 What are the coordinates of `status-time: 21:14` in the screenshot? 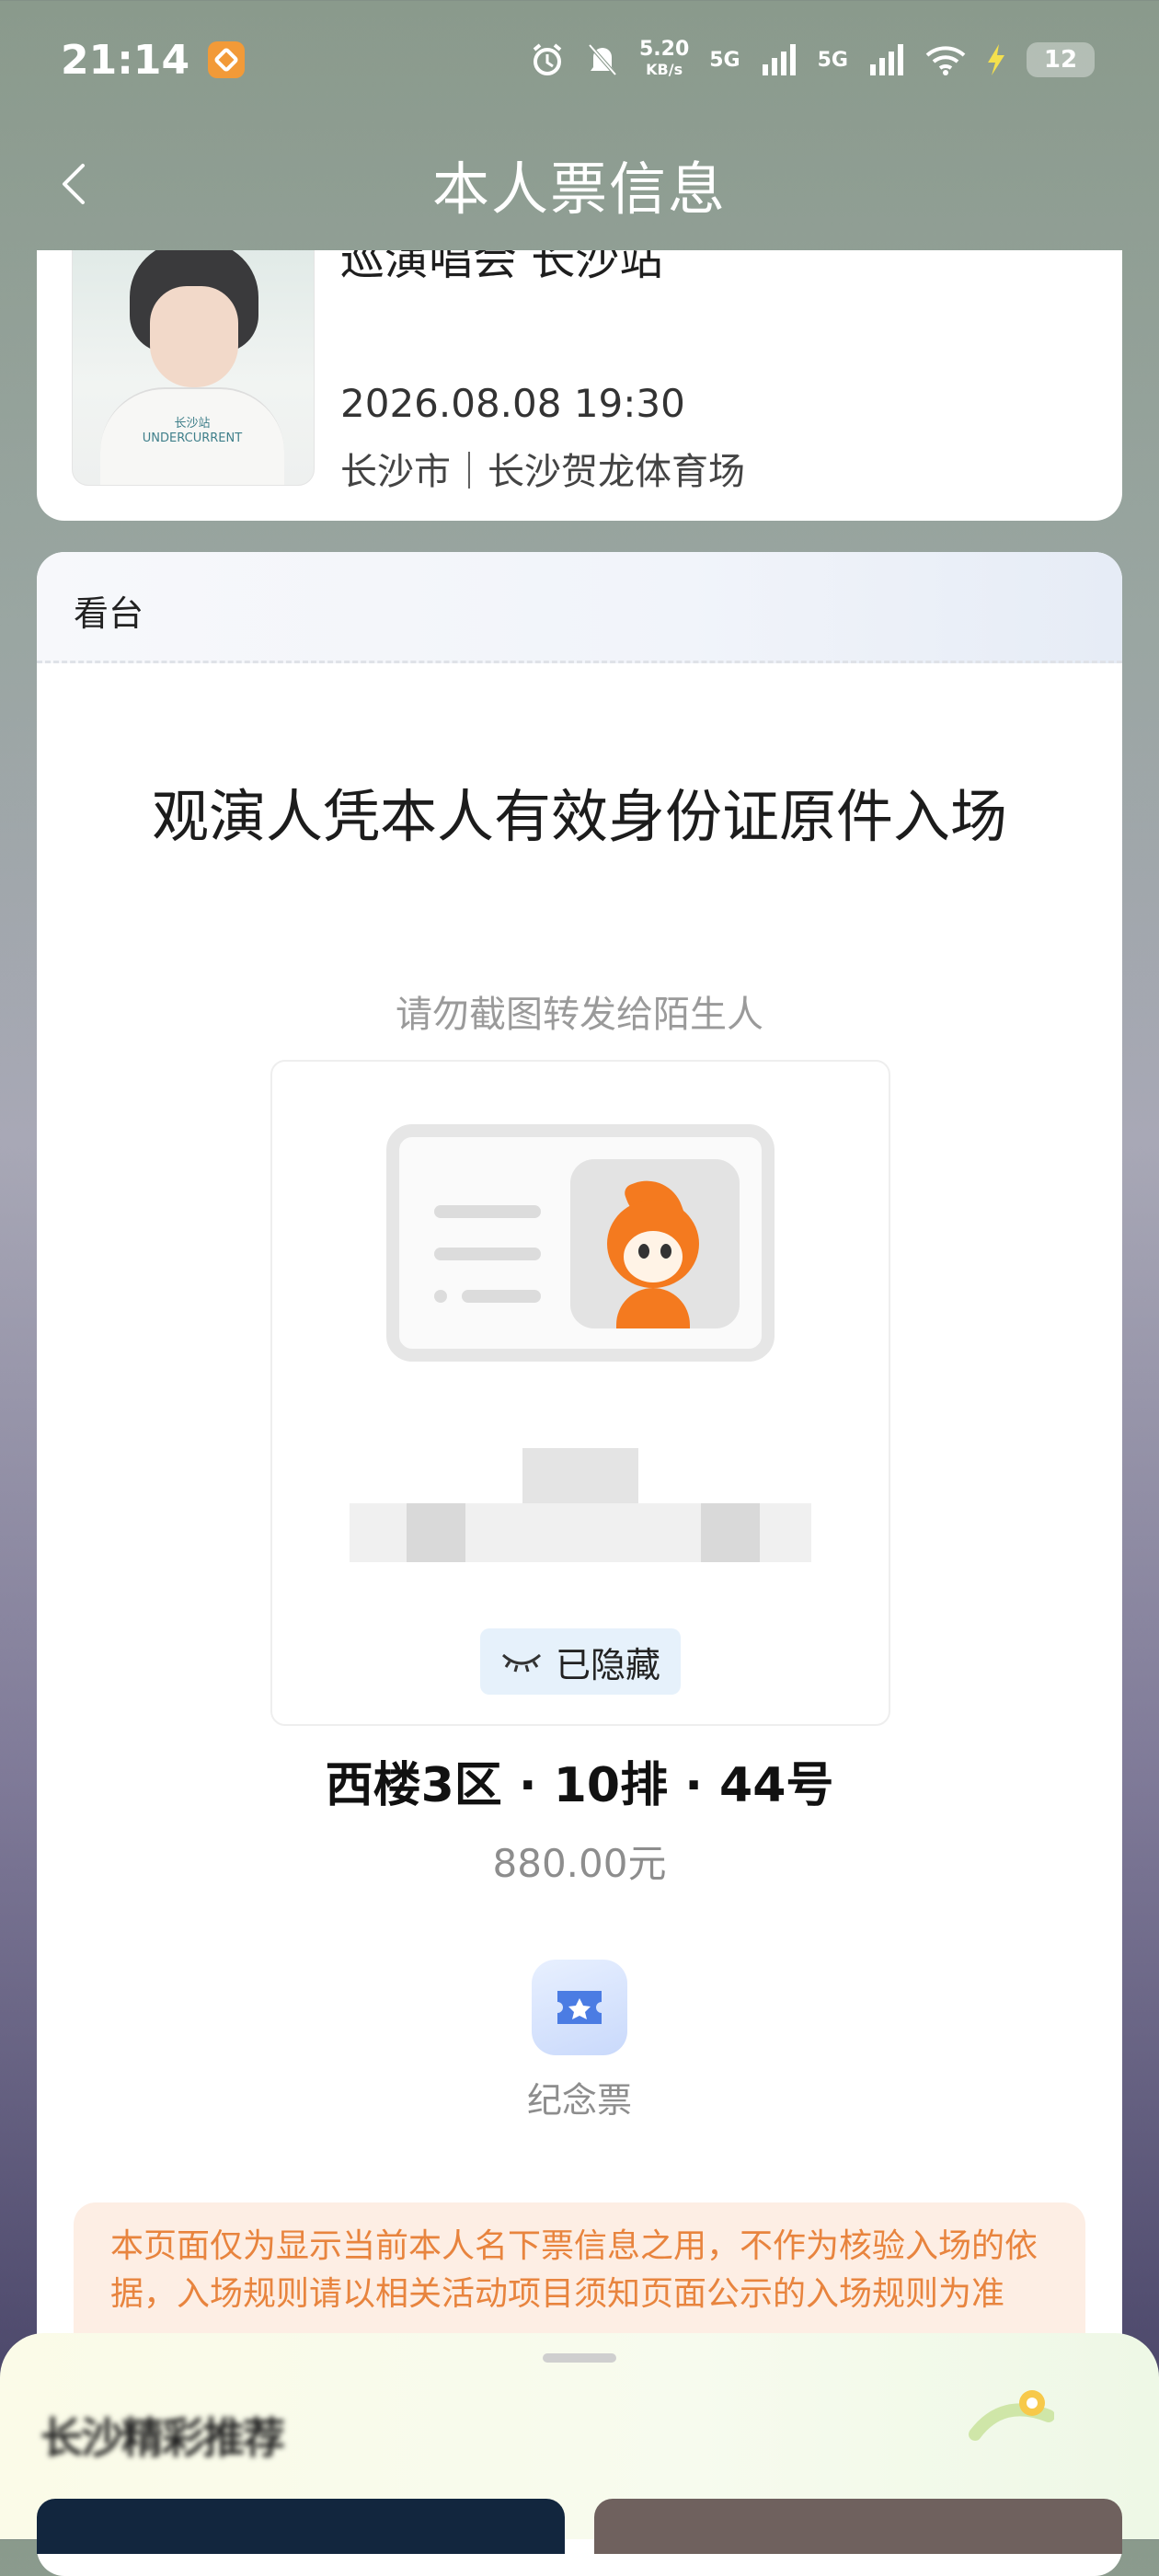 It's located at (125, 60).